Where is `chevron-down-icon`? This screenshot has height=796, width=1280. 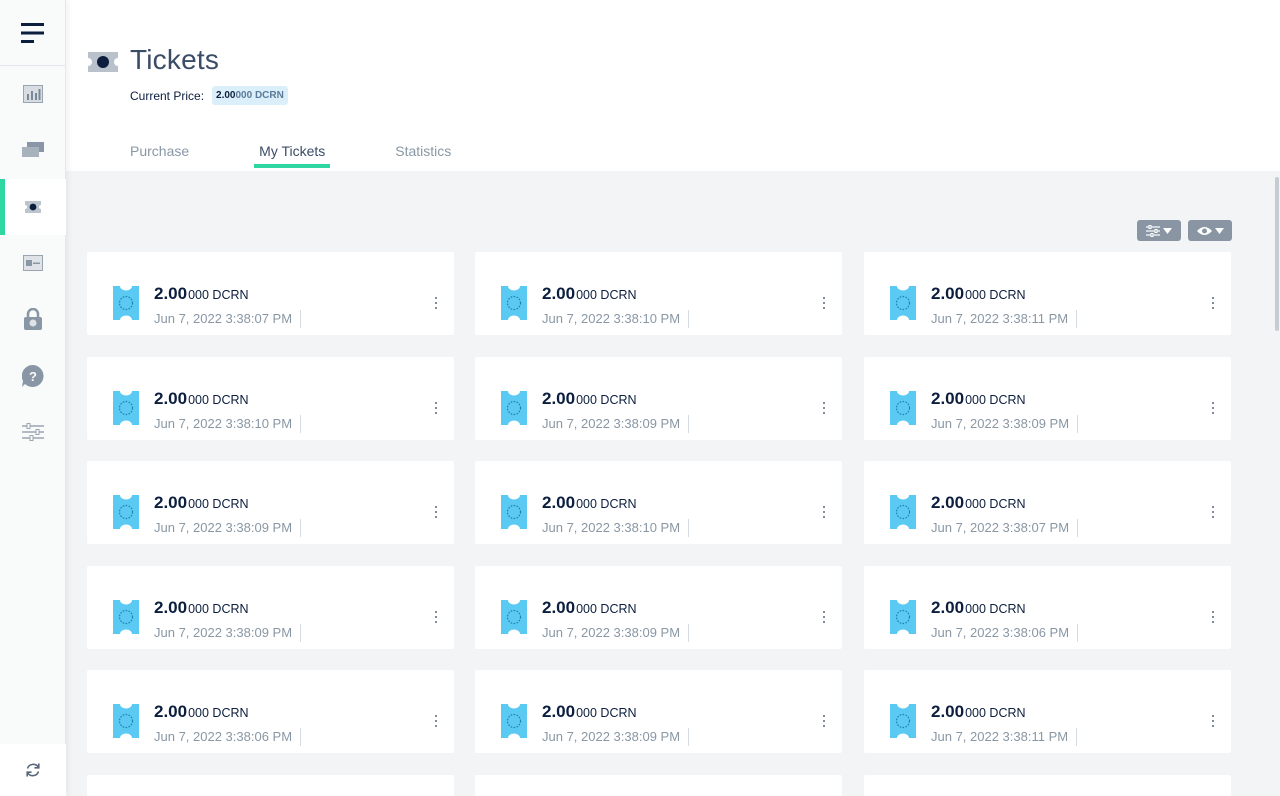
chevron-down-icon is located at coordinates (1219, 230).